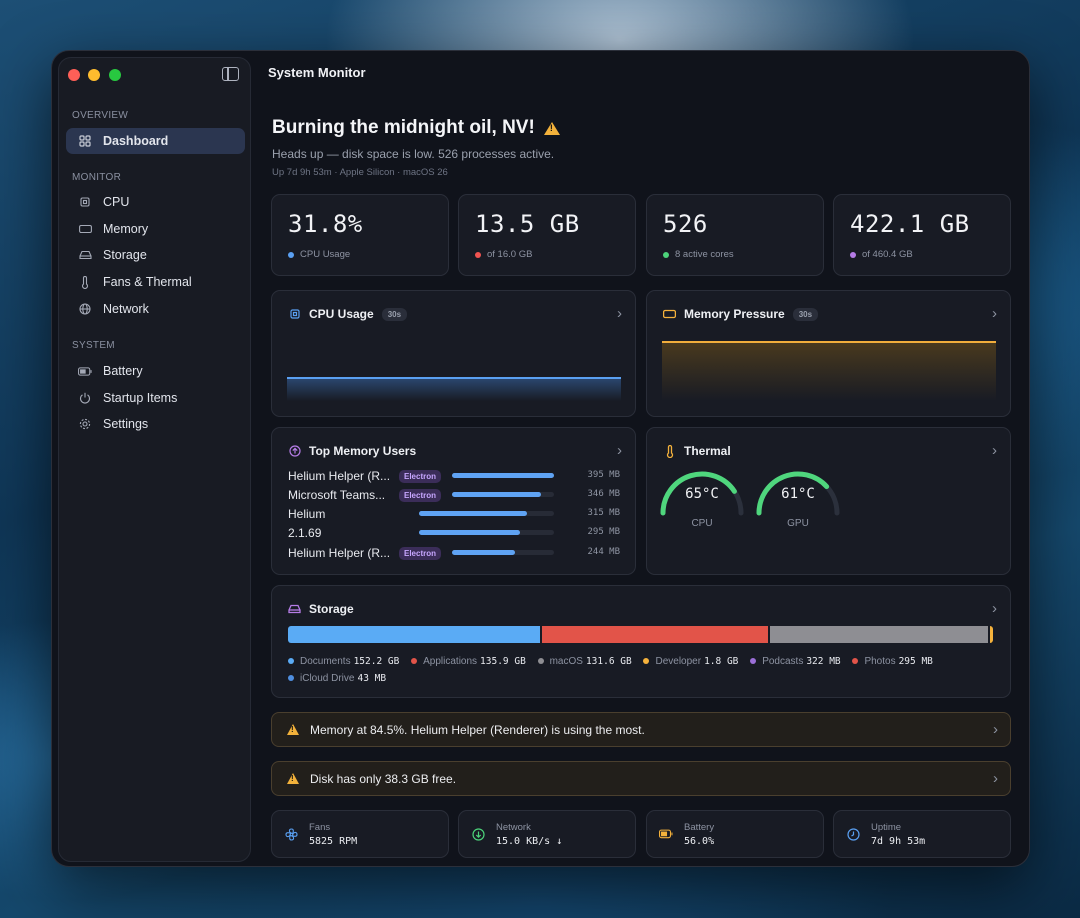  I want to click on battery-level: 56.0%, so click(699, 841).